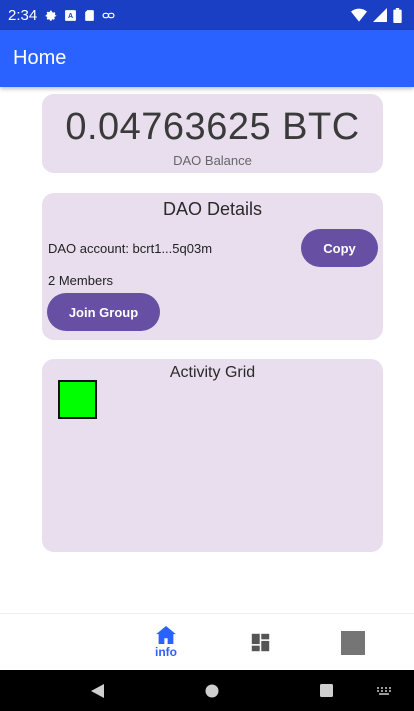 The height and width of the screenshot is (711, 414). I want to click on nav-item-info: info, so click(166, 642).